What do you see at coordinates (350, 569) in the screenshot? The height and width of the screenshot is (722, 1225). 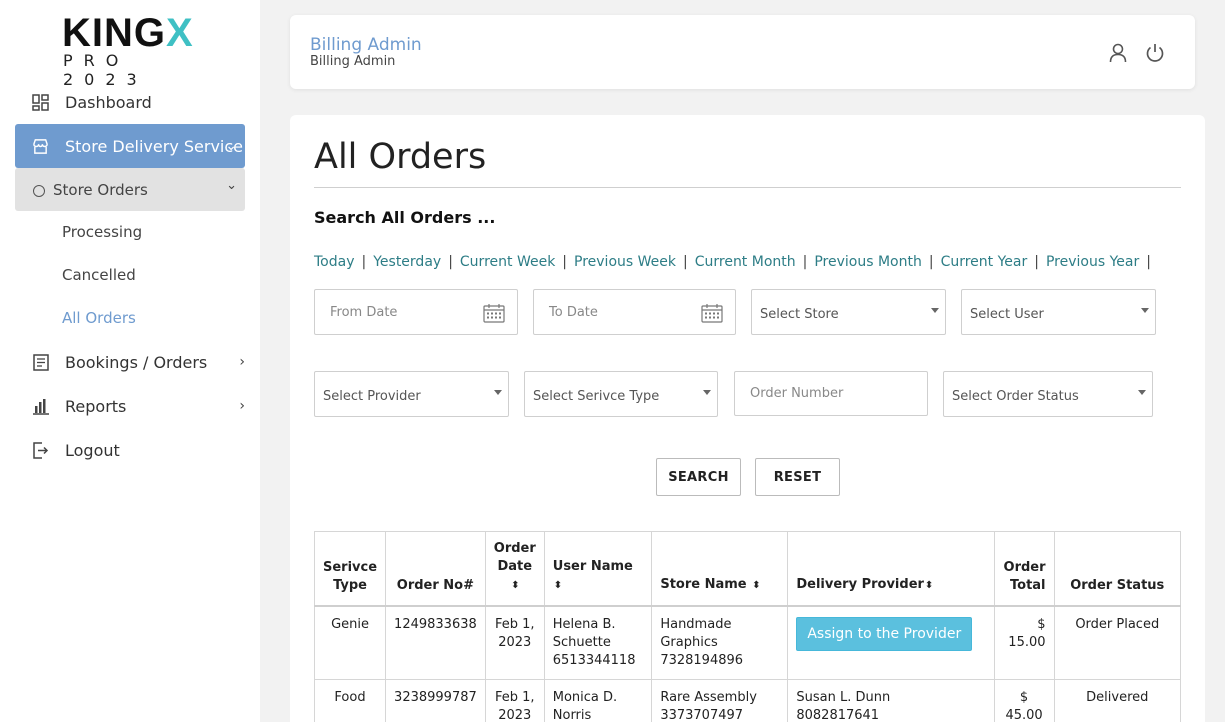 I see `column-header-service-type: Serivce Type` at bounding box center [350, 569].